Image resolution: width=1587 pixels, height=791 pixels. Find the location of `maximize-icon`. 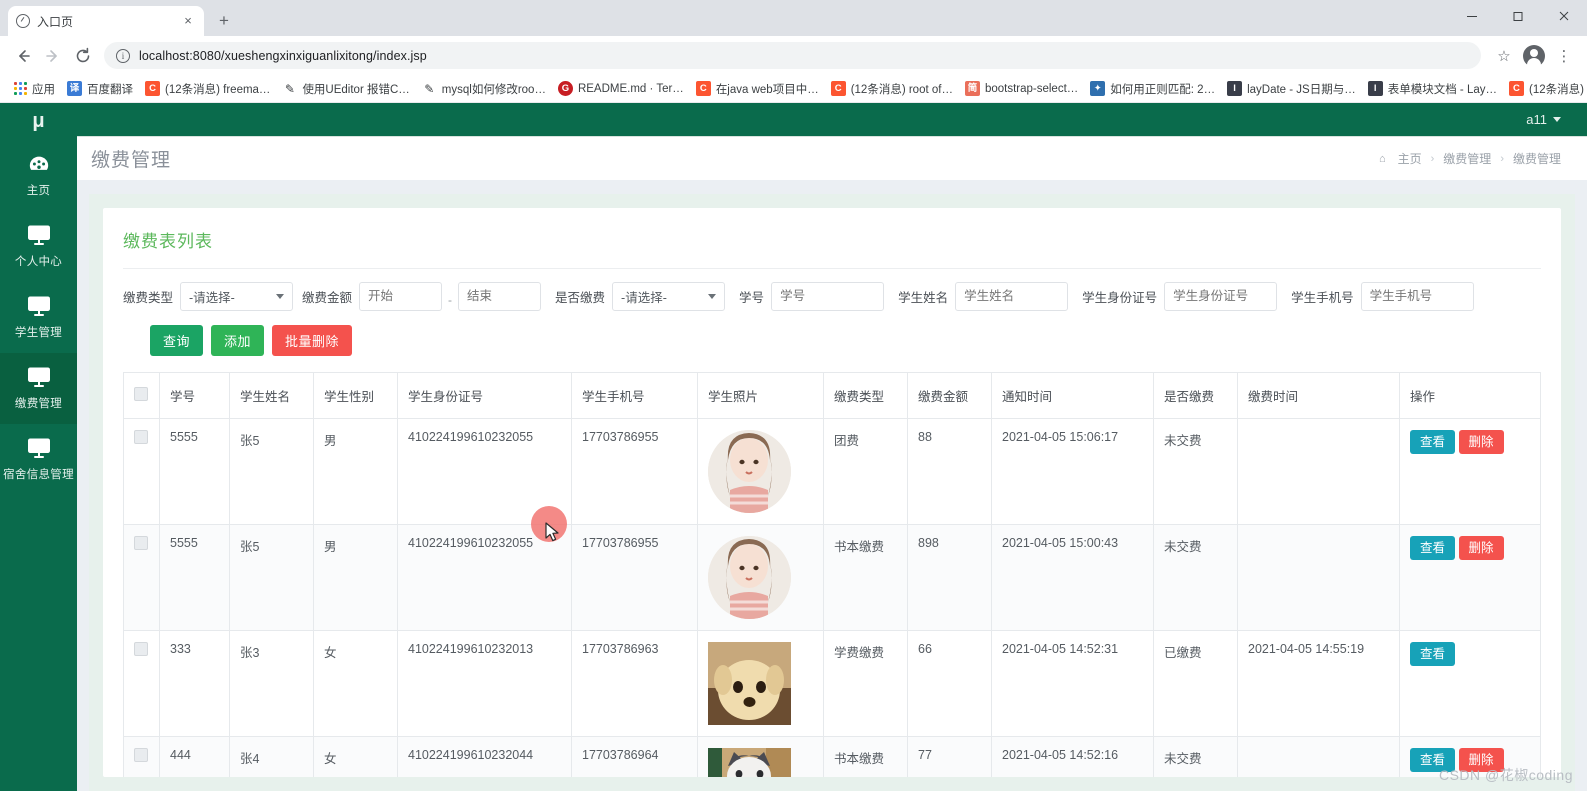

maximize-icon is located at coordinates (1518, 16).